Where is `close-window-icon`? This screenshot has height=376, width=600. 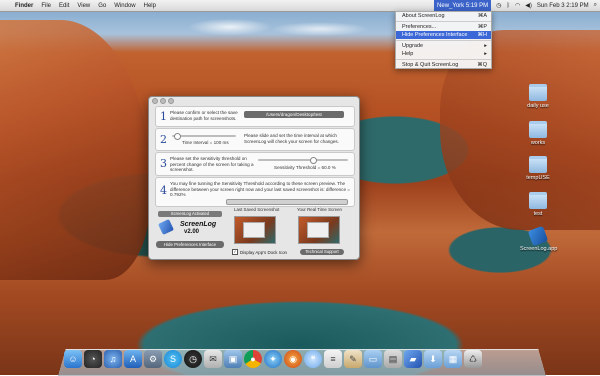
close-window-icon is located at coordinates (155, 101).